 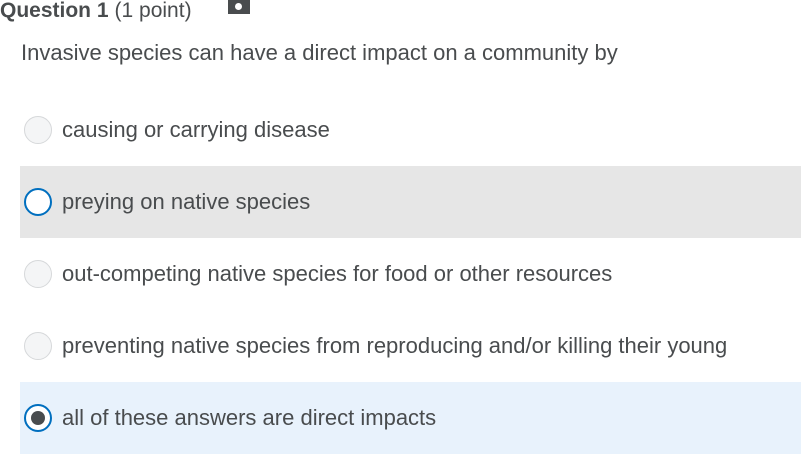 What do you see at coordinates (186, 201) in the screenshot?
I see `answer-choice-label: preying on native species` at bounding box center [186, 201].